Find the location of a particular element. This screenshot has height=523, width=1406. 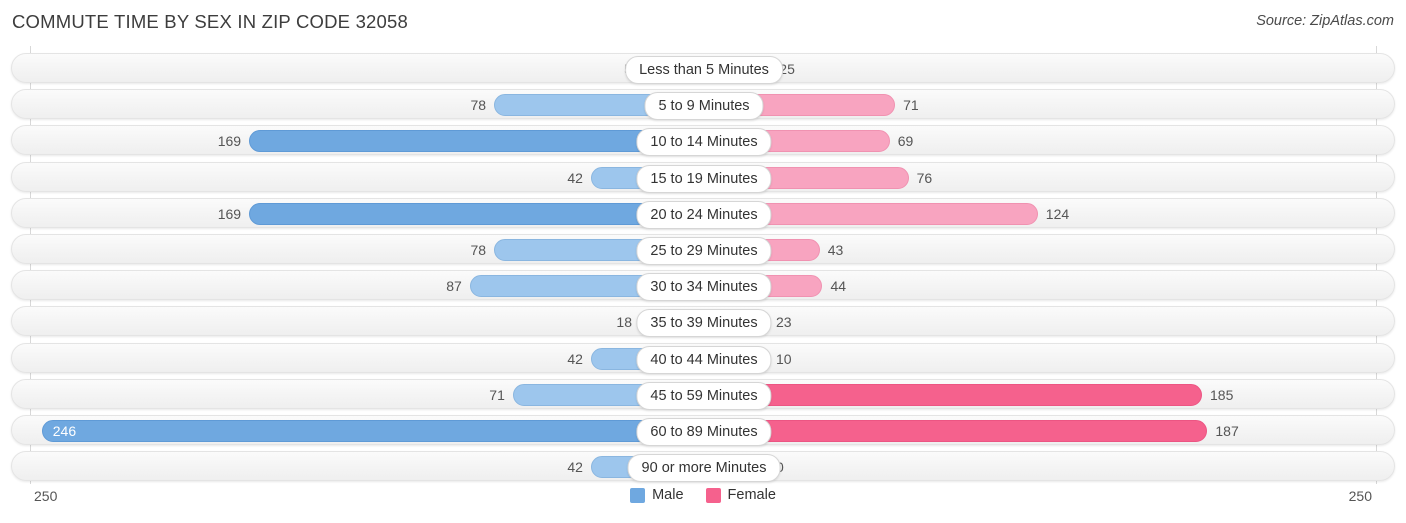

category-label-pill: 20 to 24 Minutes is located at coordinates (704, 214).